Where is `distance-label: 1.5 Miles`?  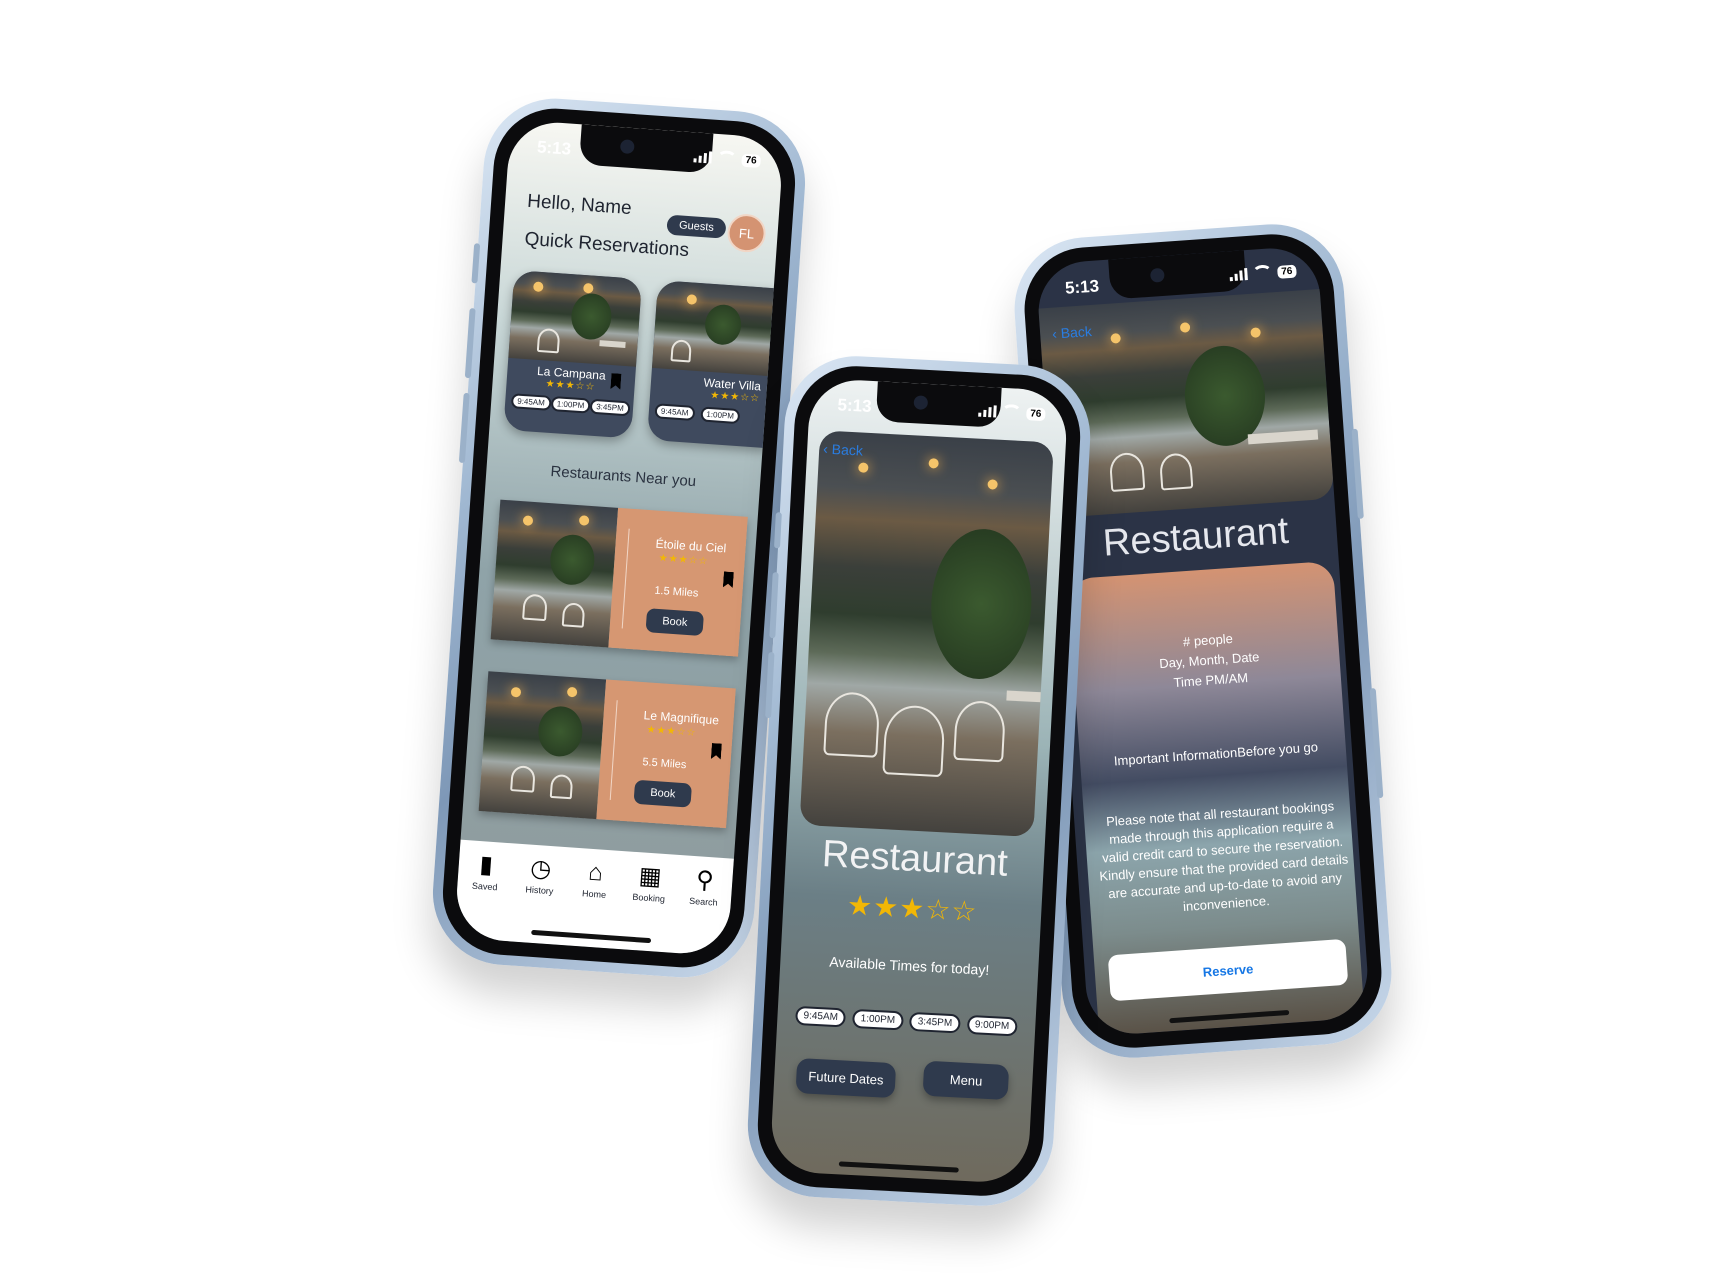
distance-label: 1.5 Miles is located at coordinates (676, 592).